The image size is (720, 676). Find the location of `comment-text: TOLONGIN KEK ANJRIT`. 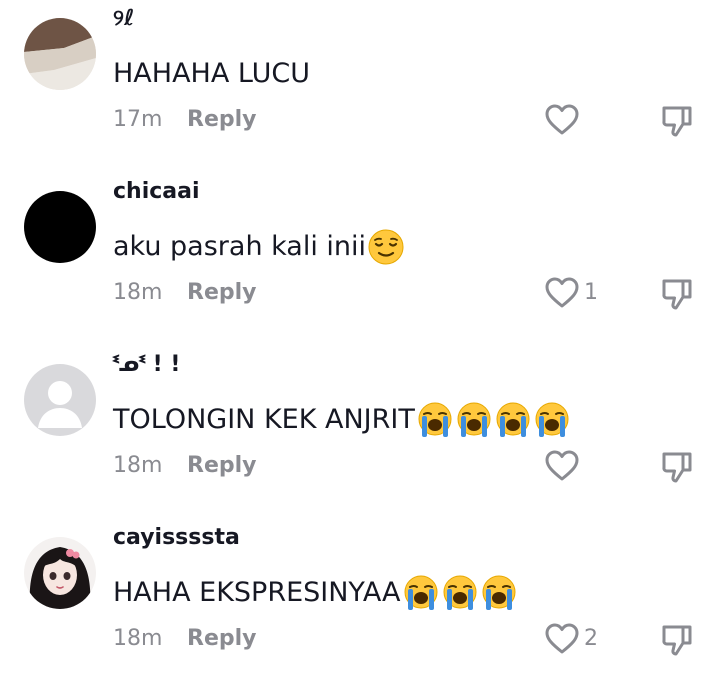

comment-text: TOLONGIN KEK ANJRIT is located at coordinates (342, 420).